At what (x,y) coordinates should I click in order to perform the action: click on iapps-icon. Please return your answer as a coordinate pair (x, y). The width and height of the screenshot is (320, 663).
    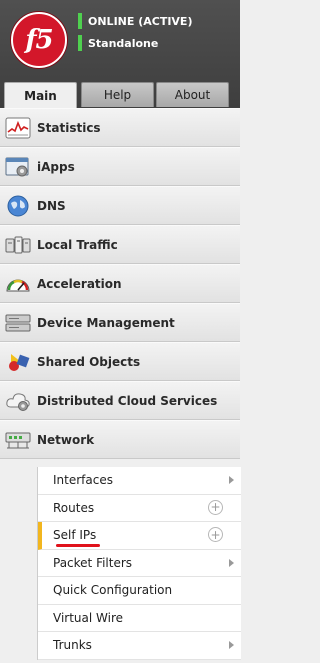
    Looking at the image, I should click on (18, 167).